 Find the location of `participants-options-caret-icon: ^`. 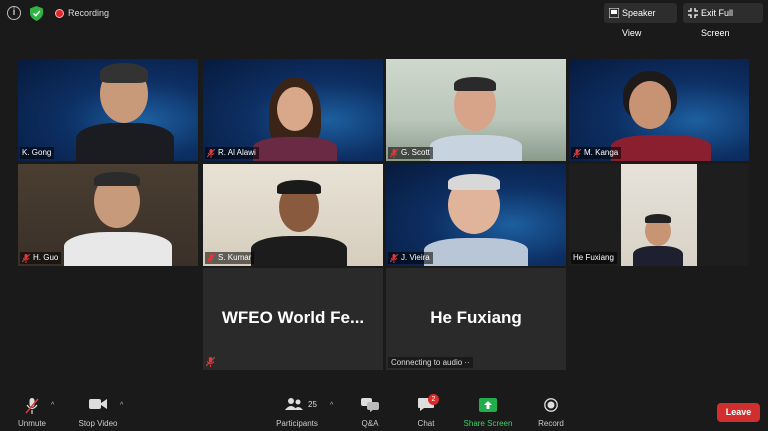

participants-options-caret-icon: ^ is located at coordinates (331, 405).